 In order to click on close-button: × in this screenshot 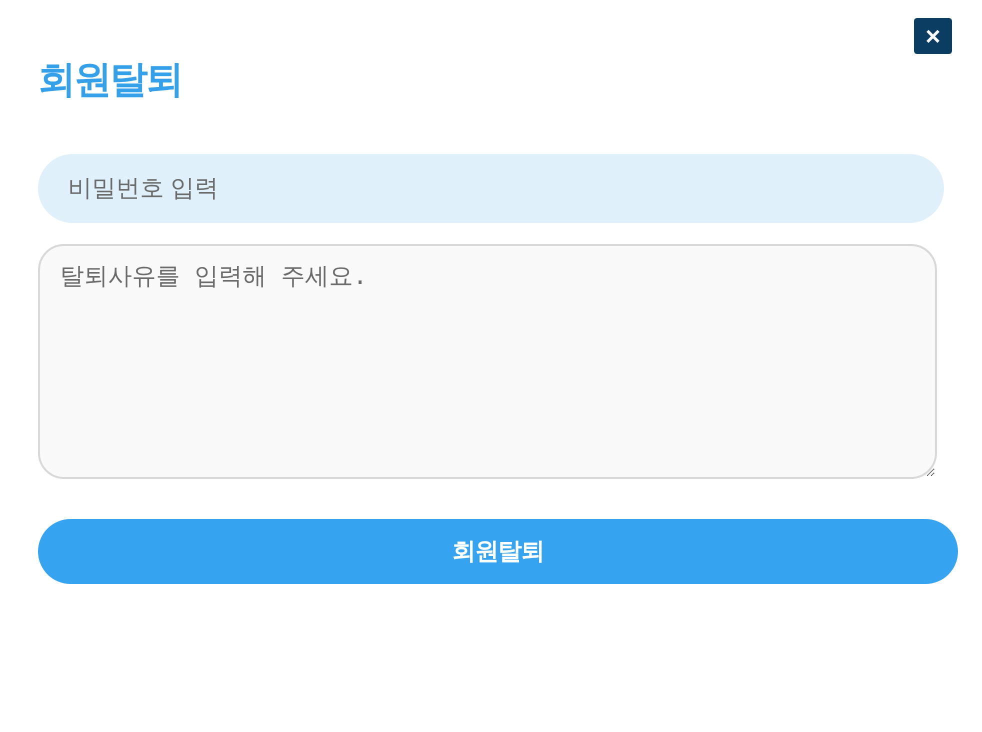, I will do `click(933, 36)`.